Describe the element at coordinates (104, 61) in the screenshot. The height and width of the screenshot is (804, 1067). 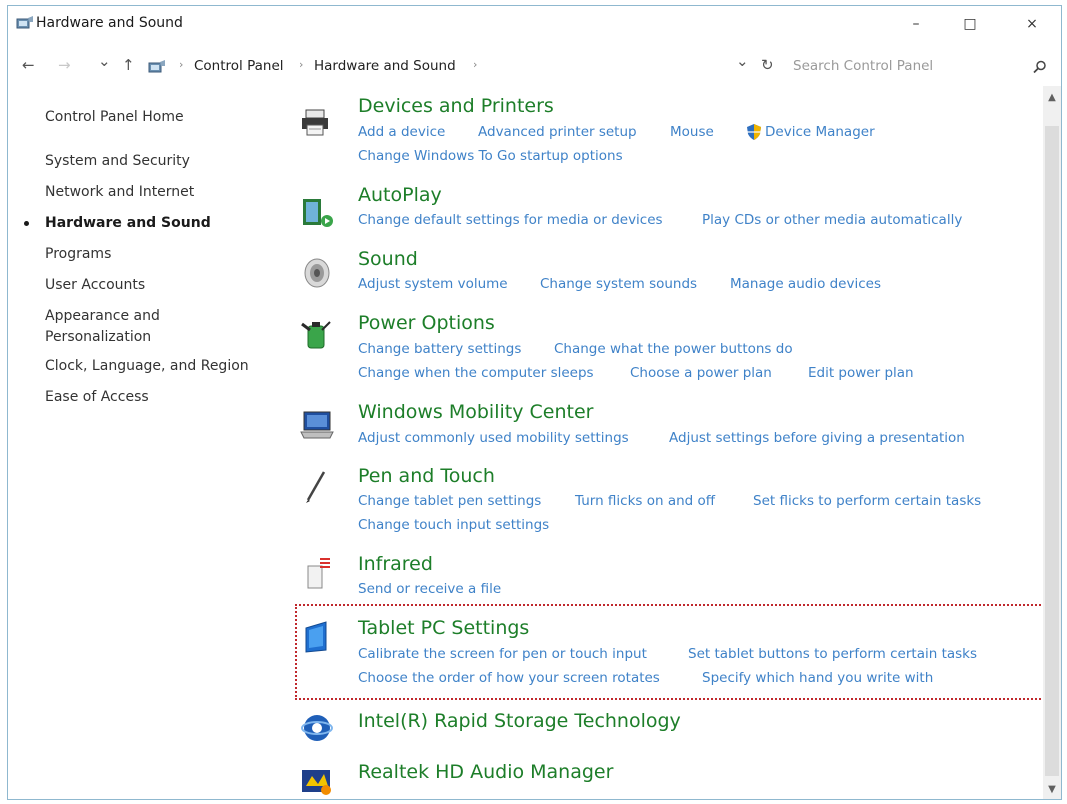
I see `recent-locations-icon: ⌄` at that location.